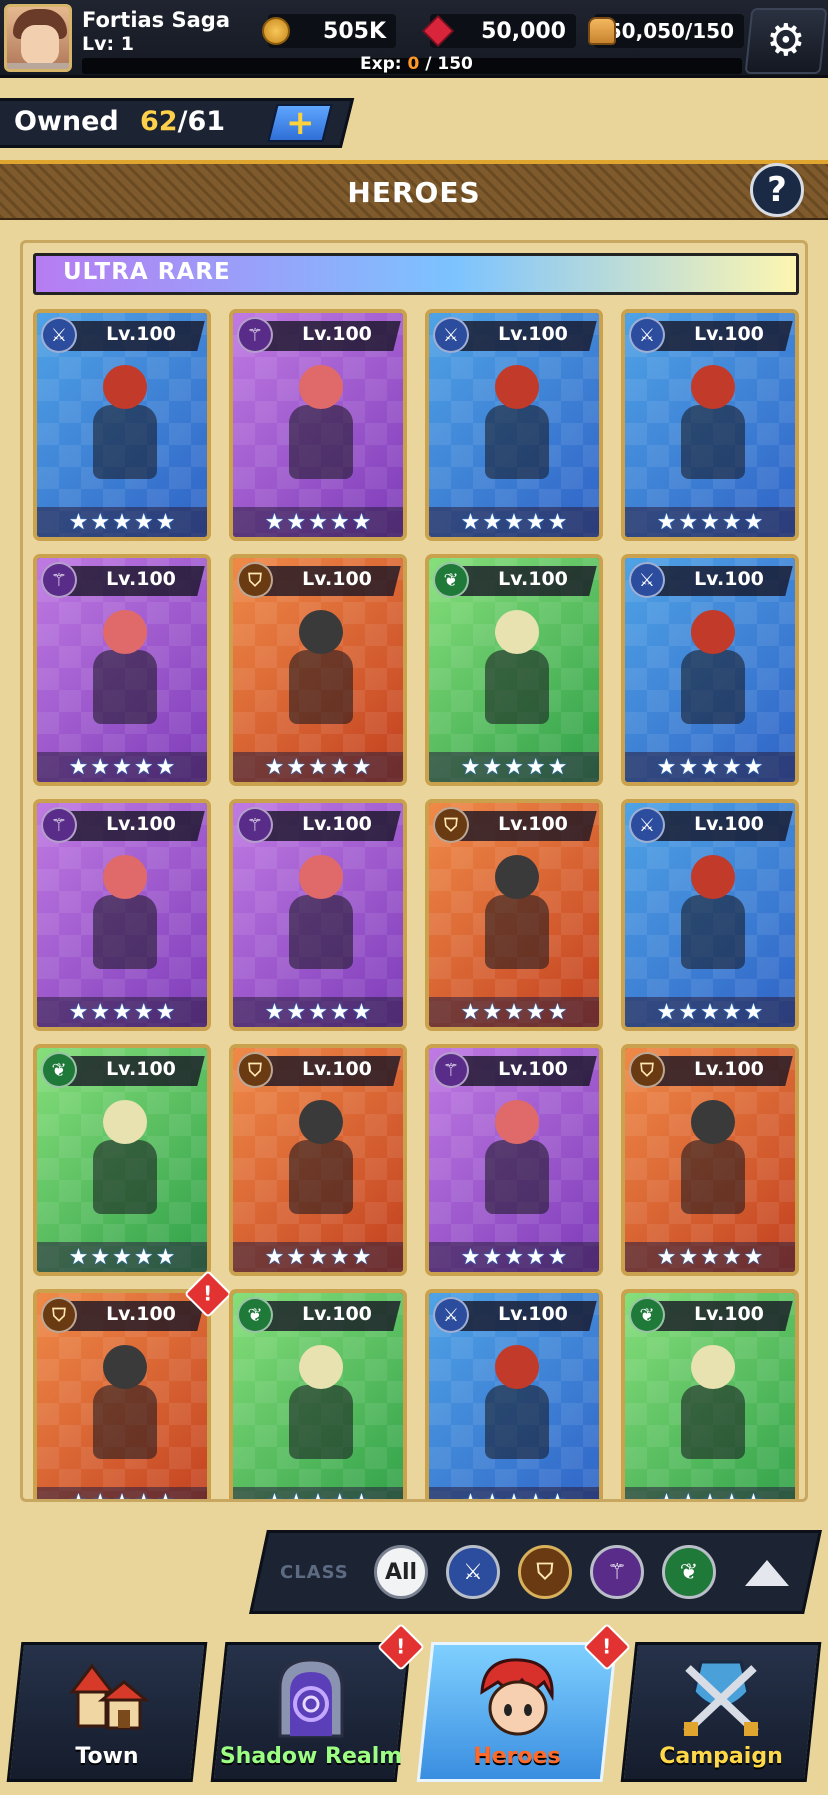  I want to click on filter-tank-button: ⛉, so click(545, 1572).